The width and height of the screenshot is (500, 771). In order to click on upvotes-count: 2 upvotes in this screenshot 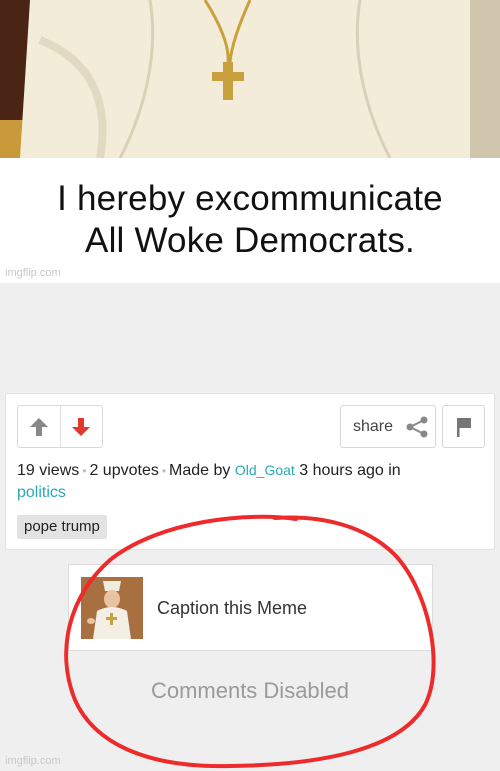, I will do `click(124, 470)`.